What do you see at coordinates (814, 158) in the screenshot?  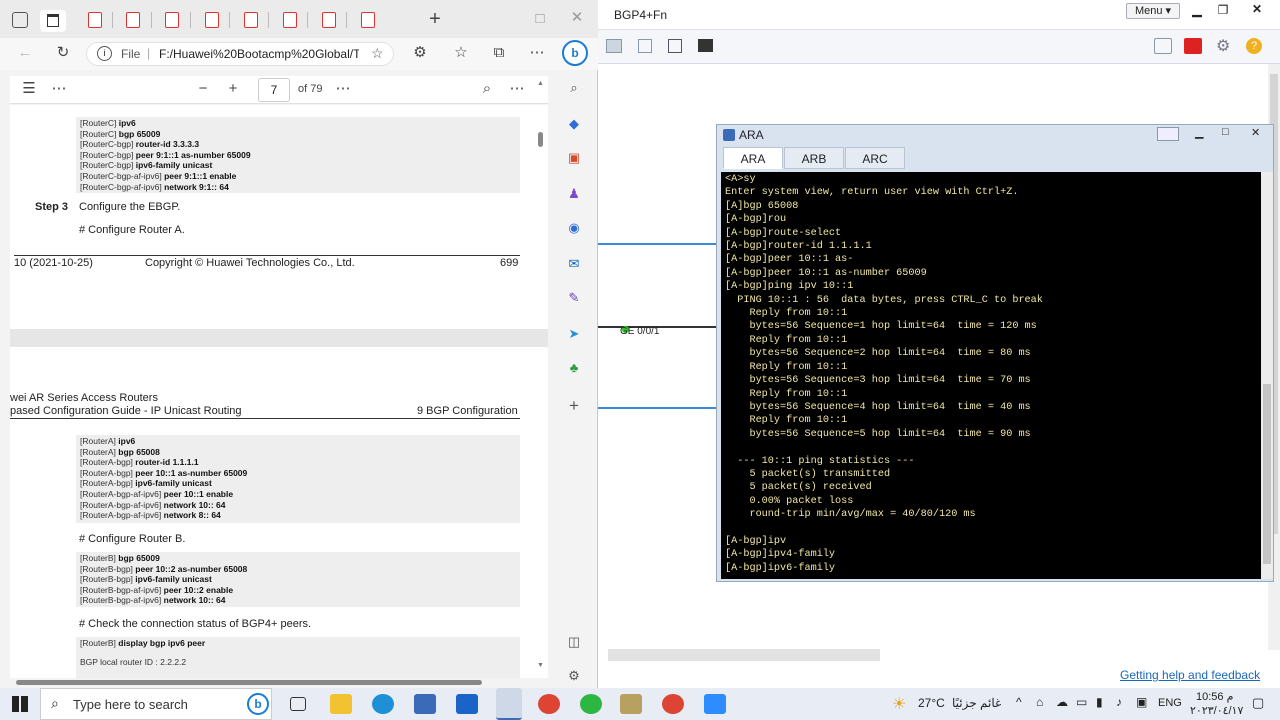 I see `tab-arb: ARB` at bounding box center [814, 158].